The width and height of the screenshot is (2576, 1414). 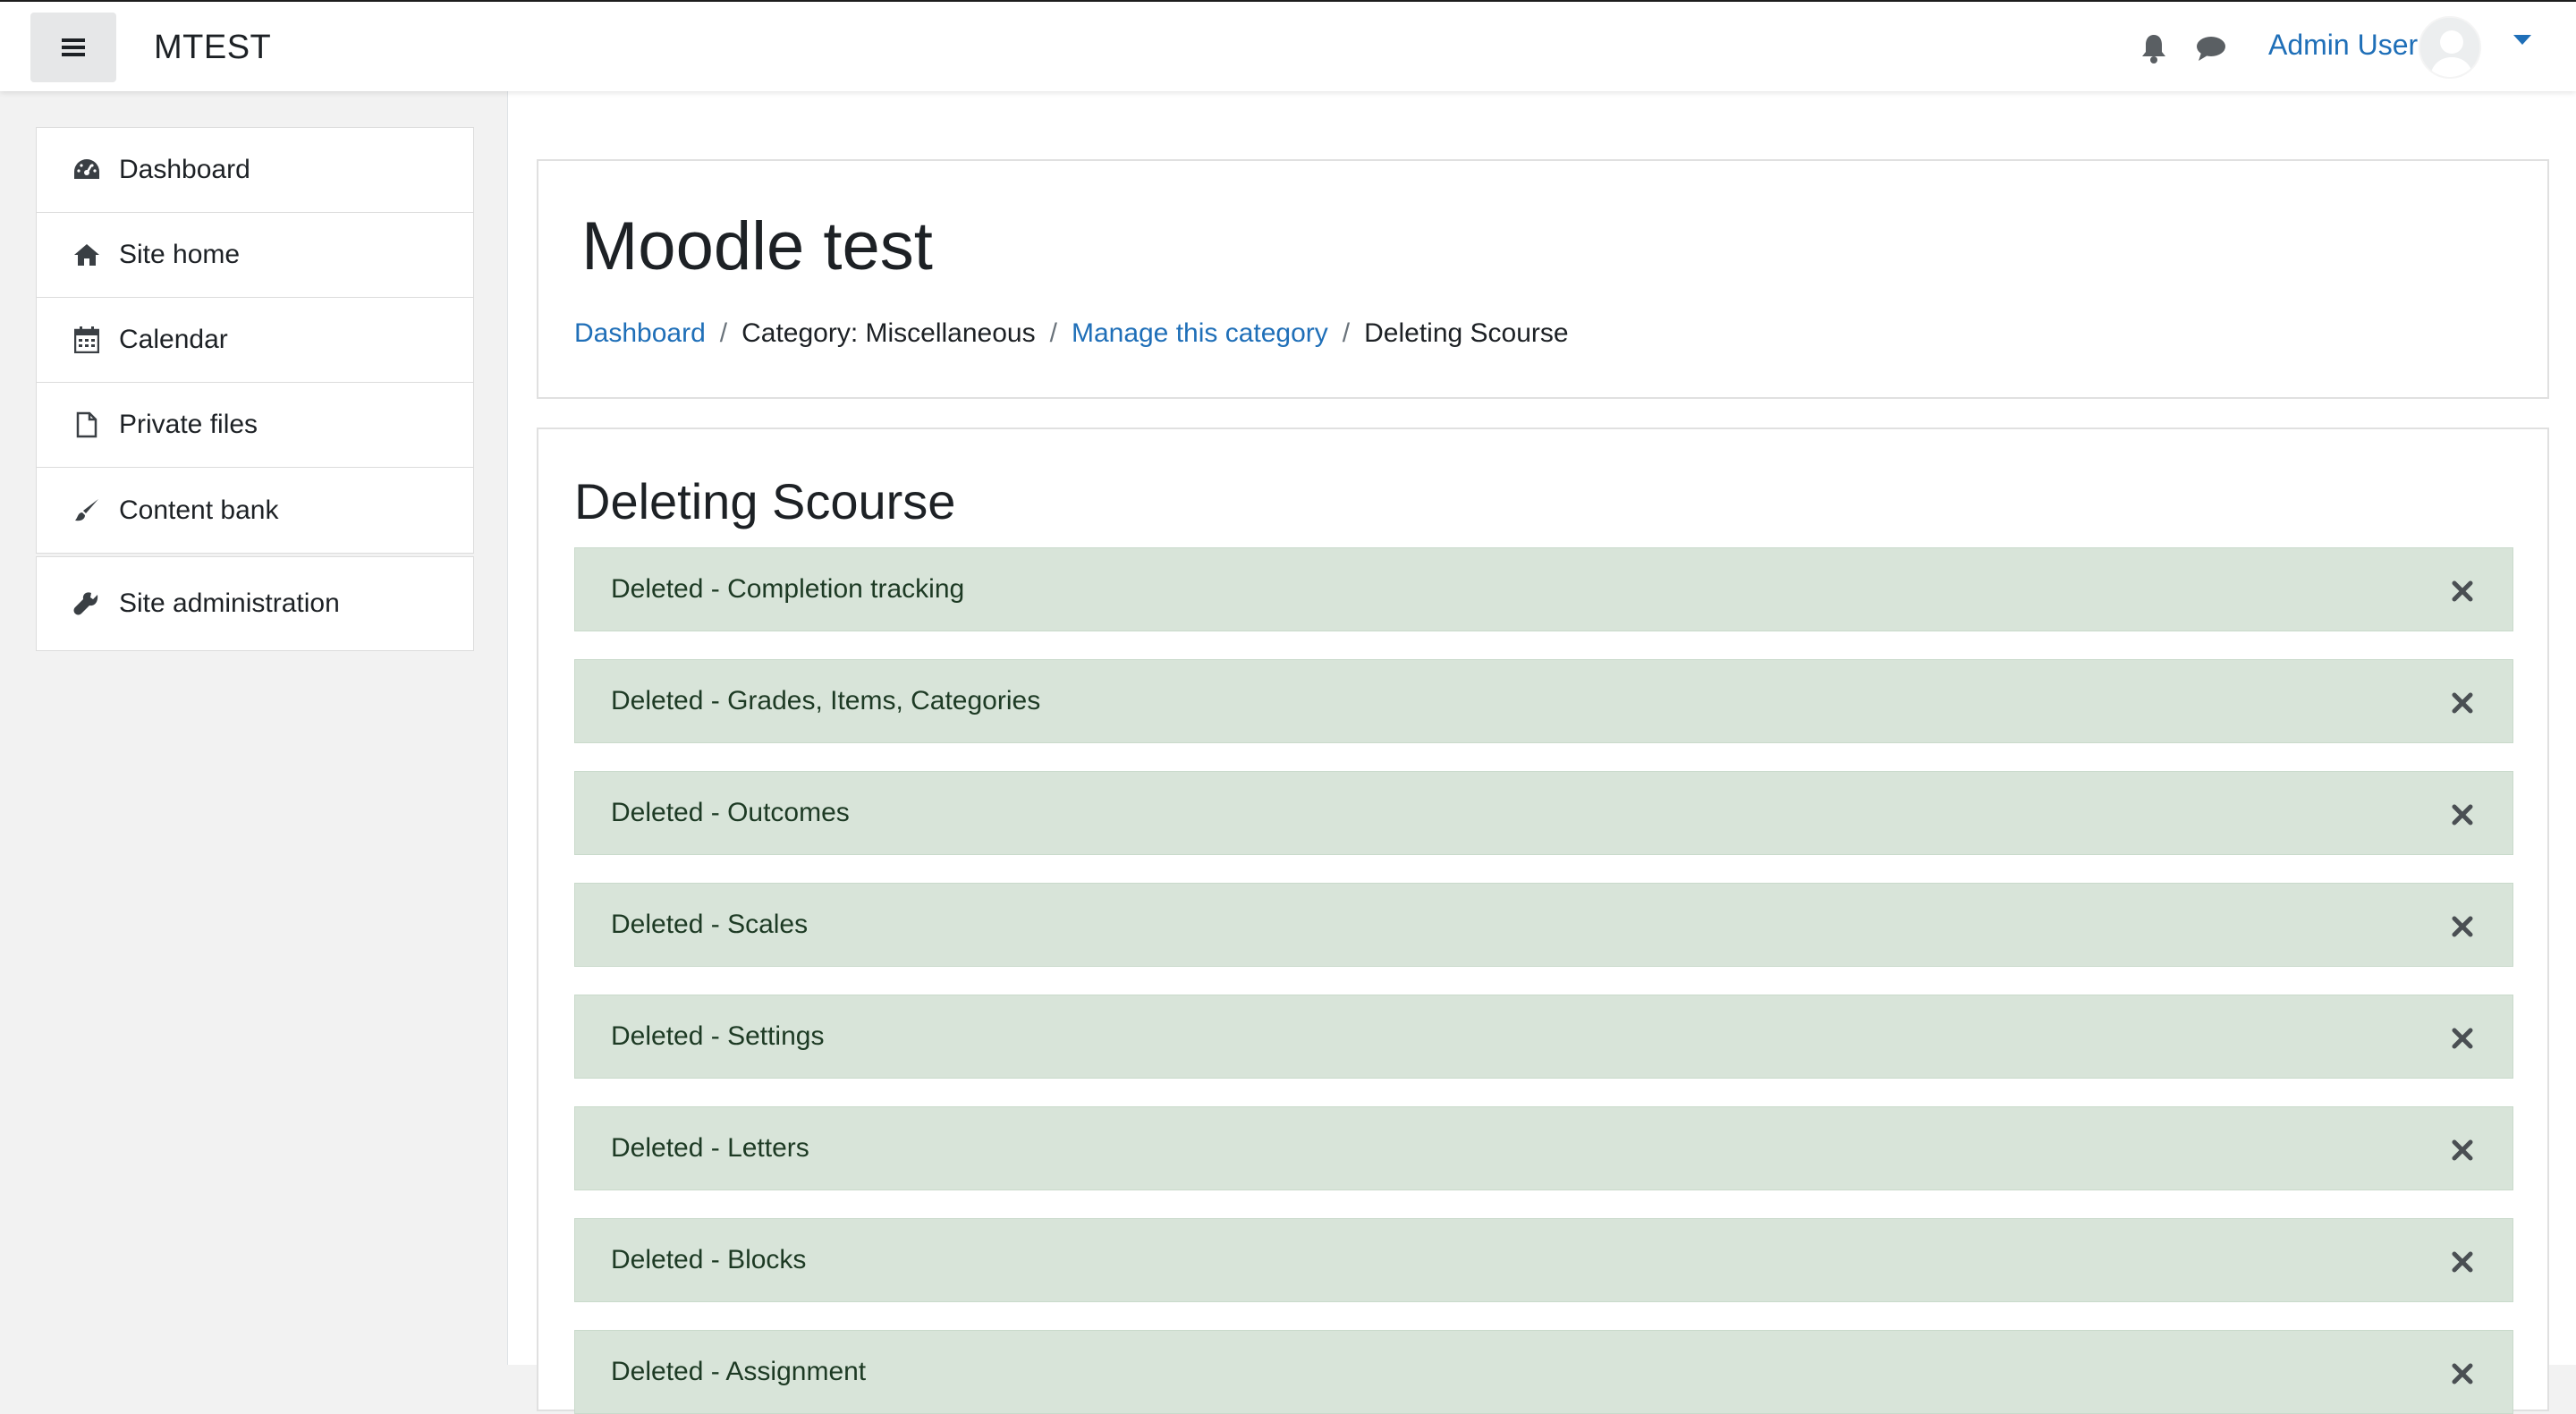 I want to click on breadcrumb-manage-category: Manage this category, so click(x=1200, y=333).